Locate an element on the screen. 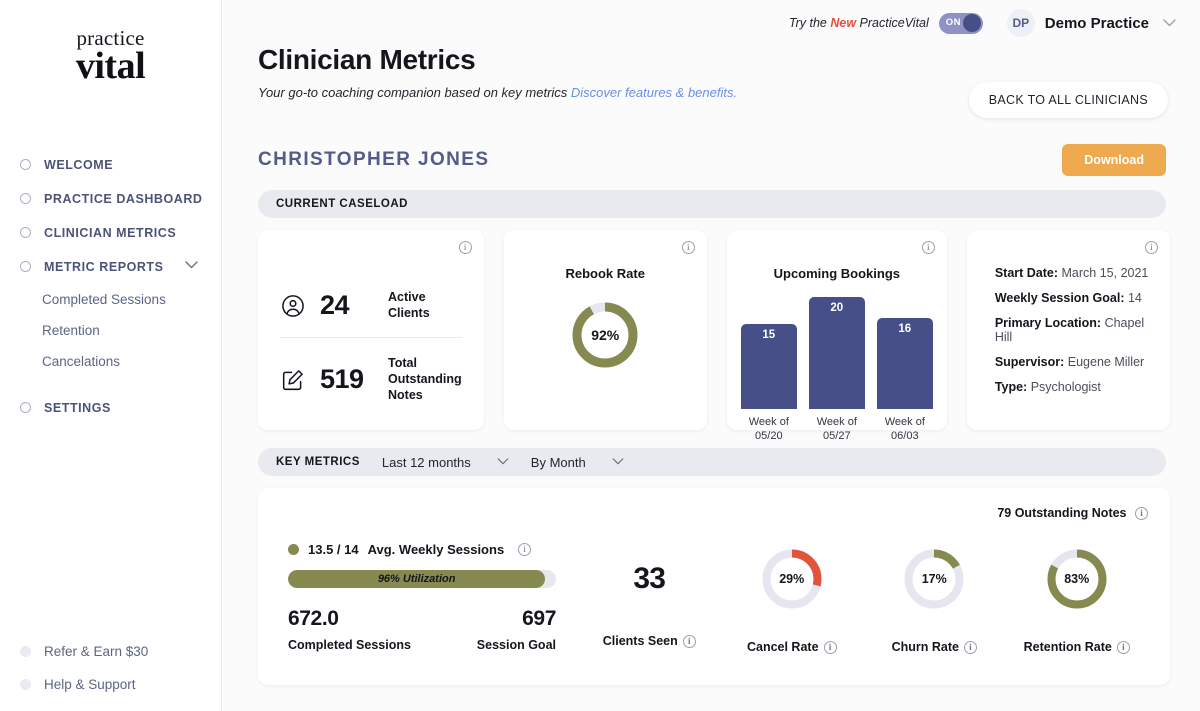 The height and width of the screenshot is (711, 1200). sidebar-item-refer-earn: Refer & Earn $30 is located at coordinates (110, 651).